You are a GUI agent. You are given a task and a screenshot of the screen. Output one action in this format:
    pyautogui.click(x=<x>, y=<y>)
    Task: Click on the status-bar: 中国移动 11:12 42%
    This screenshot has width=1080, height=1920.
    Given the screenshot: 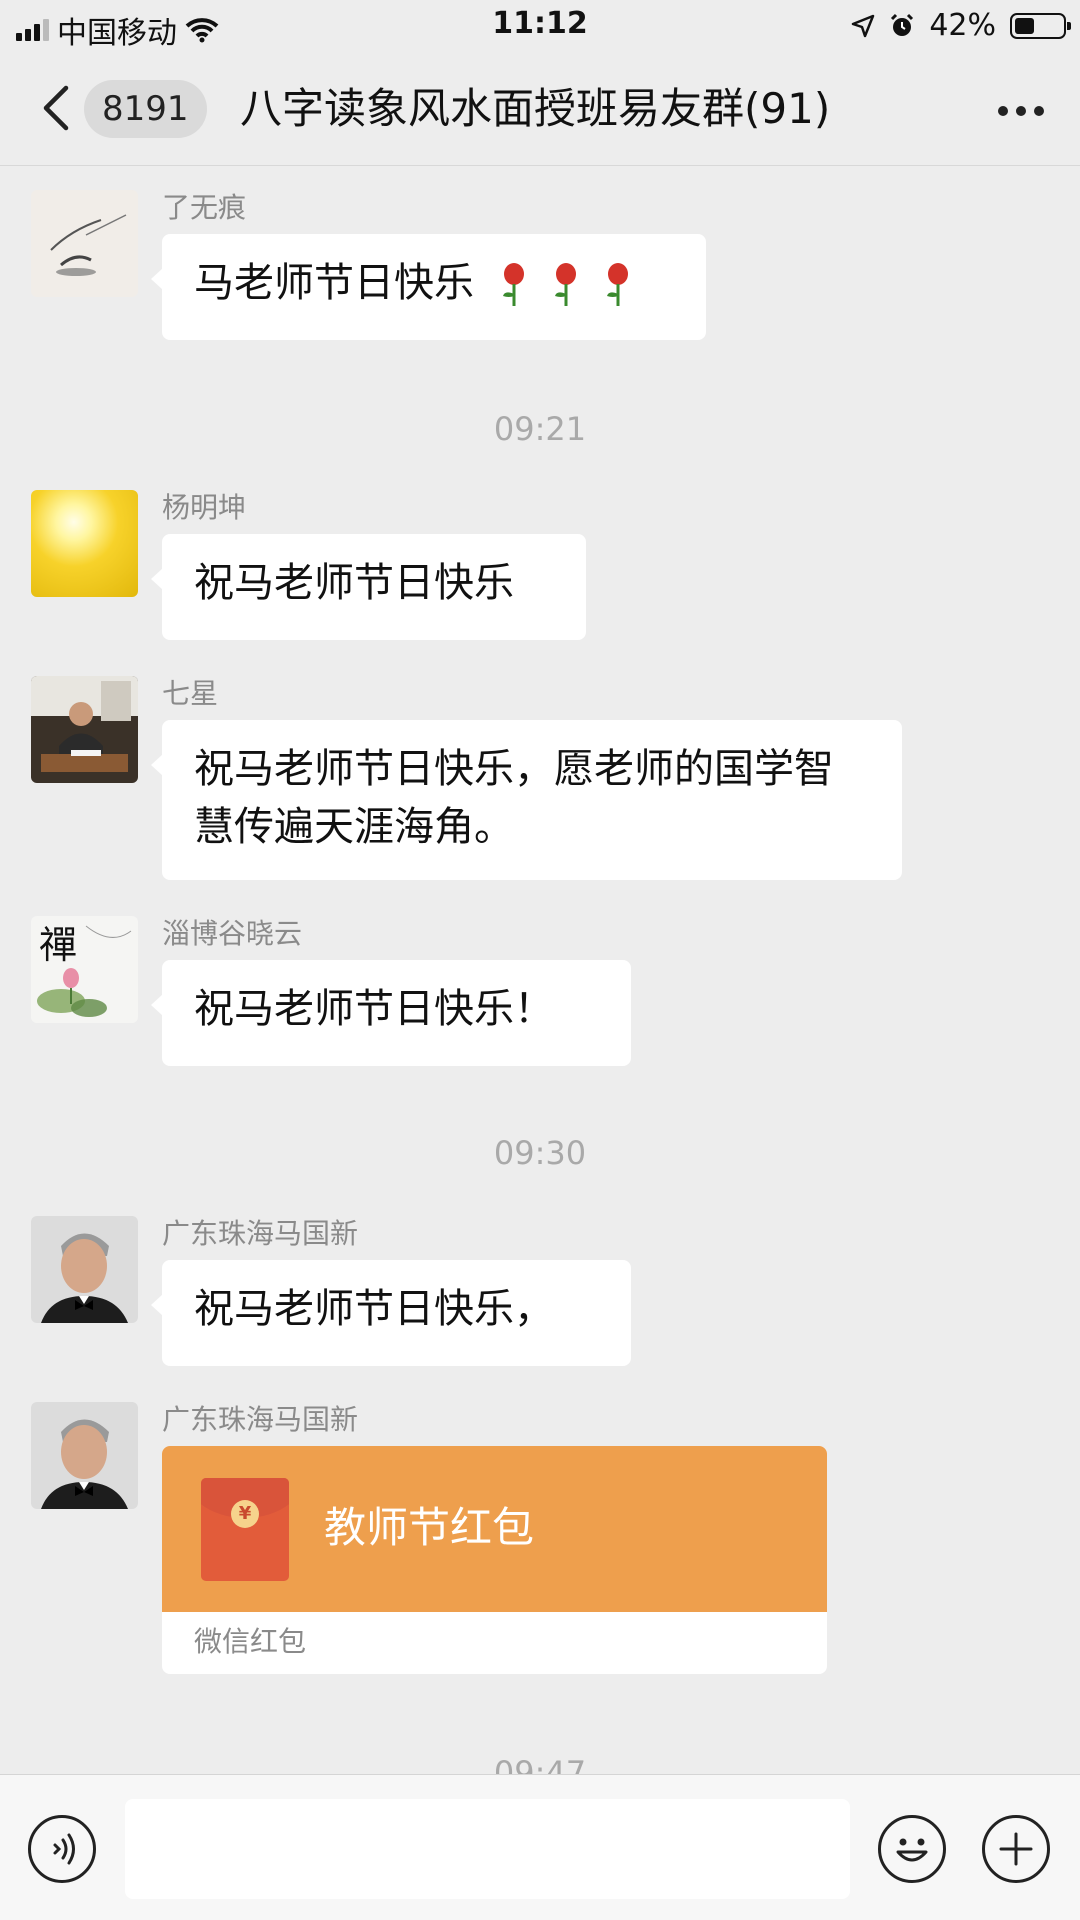 What is the action you would take?
    pyautogui.click(x=540, y=28)
    